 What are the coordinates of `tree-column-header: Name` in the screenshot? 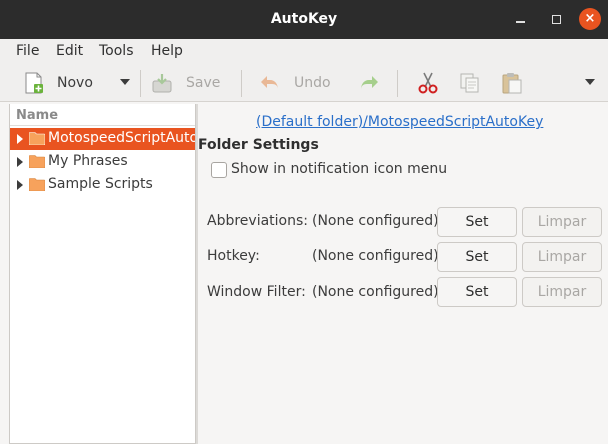 It's located at (102, 115).